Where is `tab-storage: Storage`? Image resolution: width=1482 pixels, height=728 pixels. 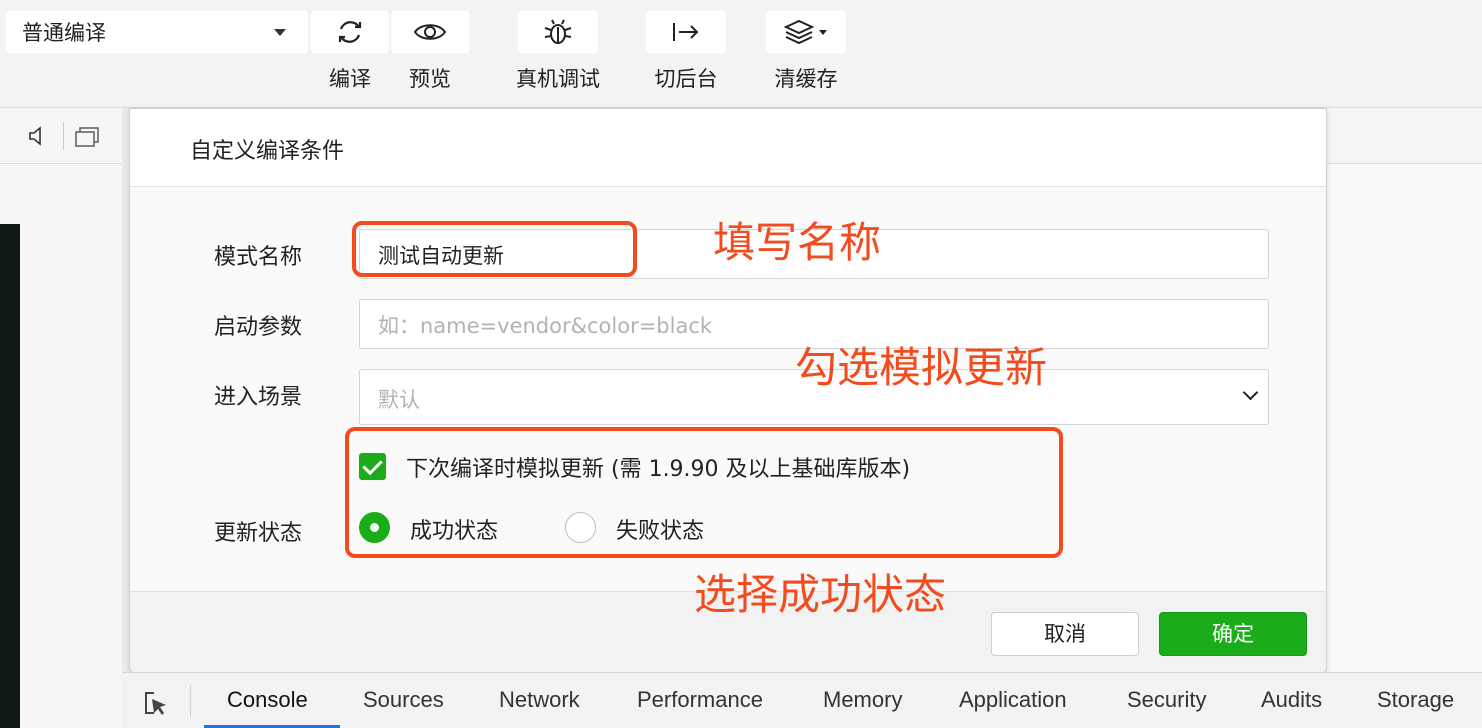
tab-storage: Storage is located at coordinates (1415, 700).